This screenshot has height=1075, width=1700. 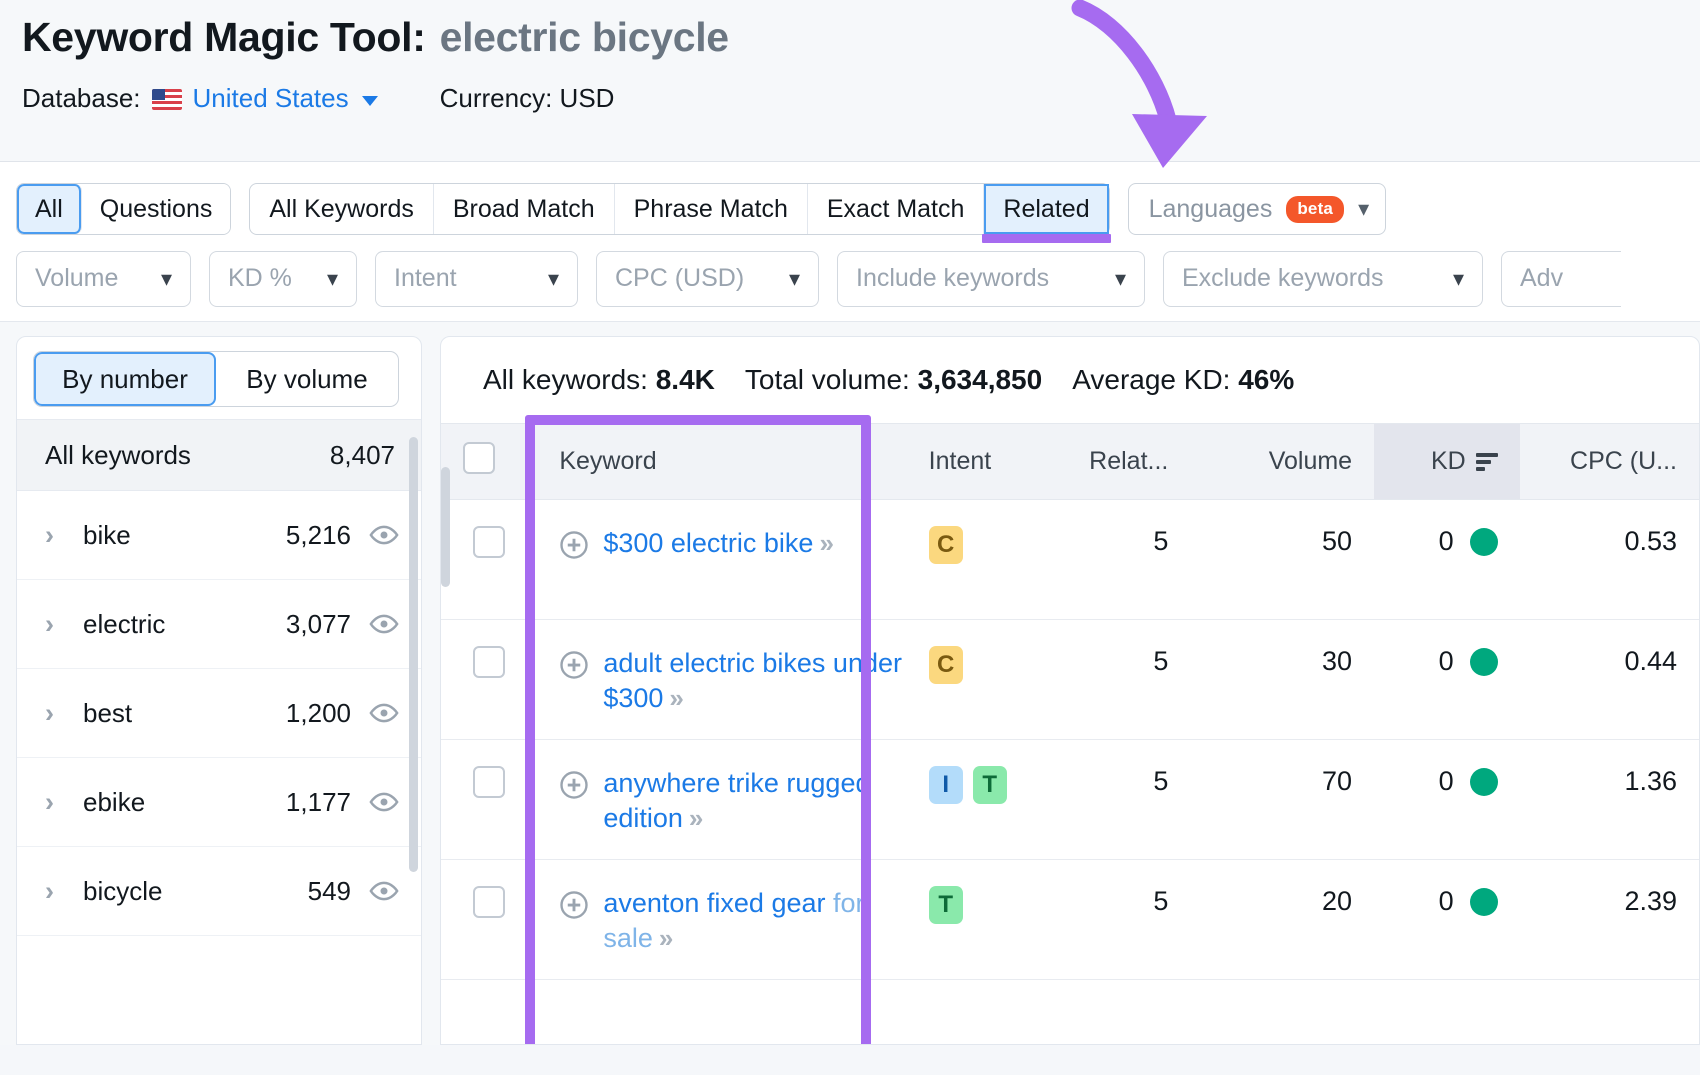 I want to click on table-row: adult electric bikes under $300» C 5 30, so click(x=1070, y=679).